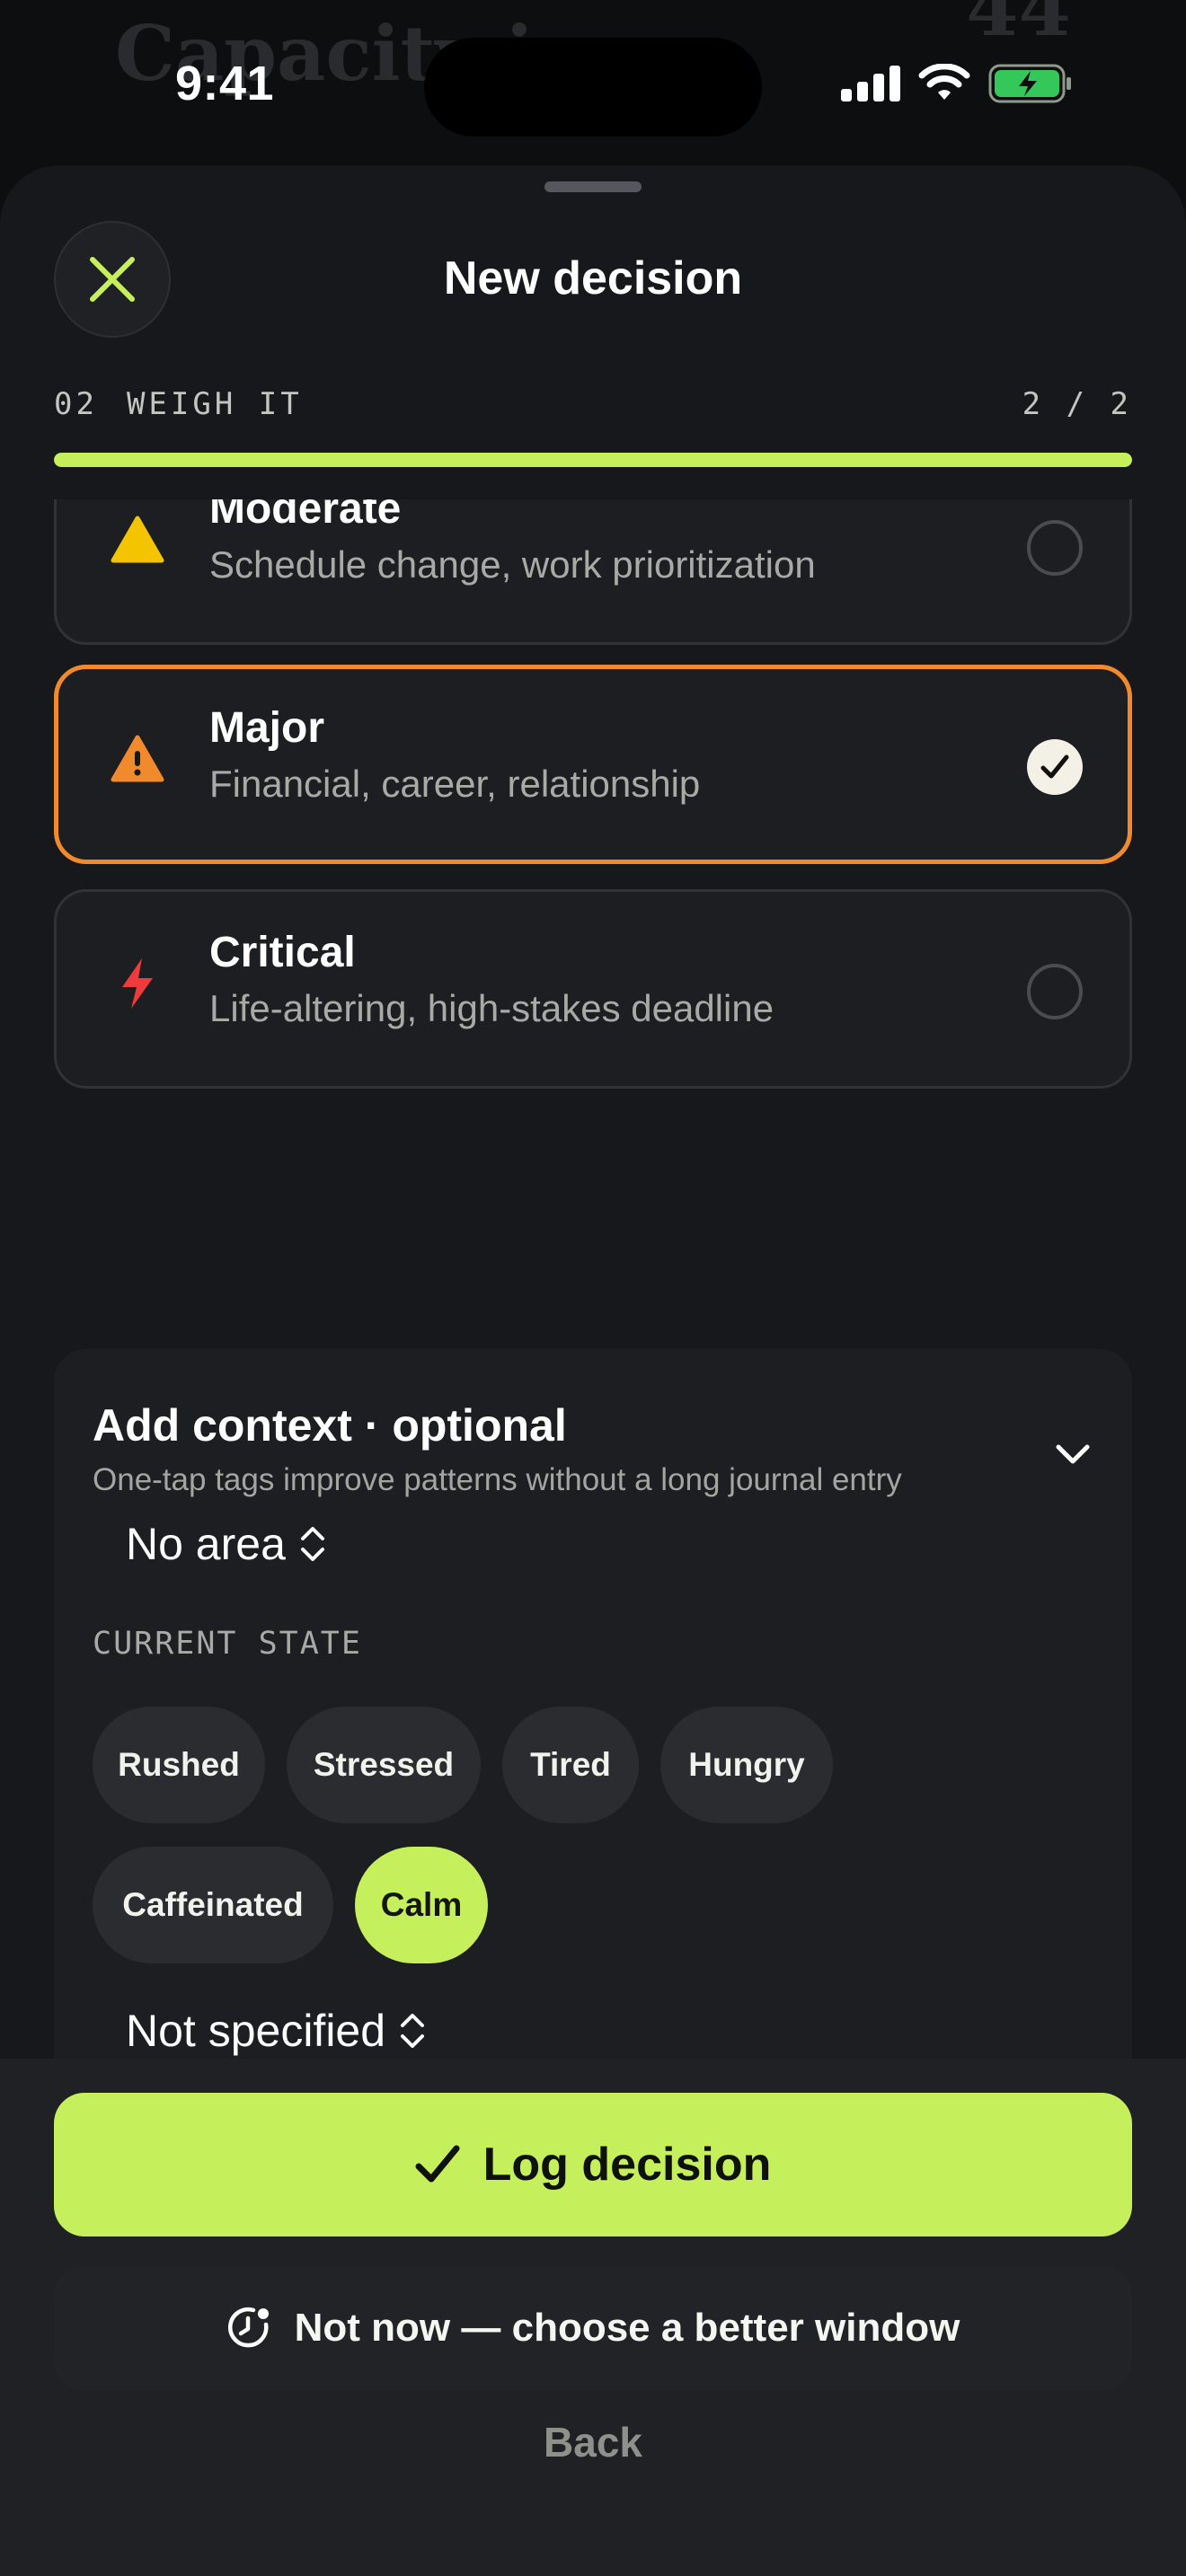 Image resolution: width=1186 pixels, height=2576 pixels. What do you see at coordinates (384, 1765) in the screenshot?
I see `chip-stressed: Stressed` at bounding box center [384, 1765].